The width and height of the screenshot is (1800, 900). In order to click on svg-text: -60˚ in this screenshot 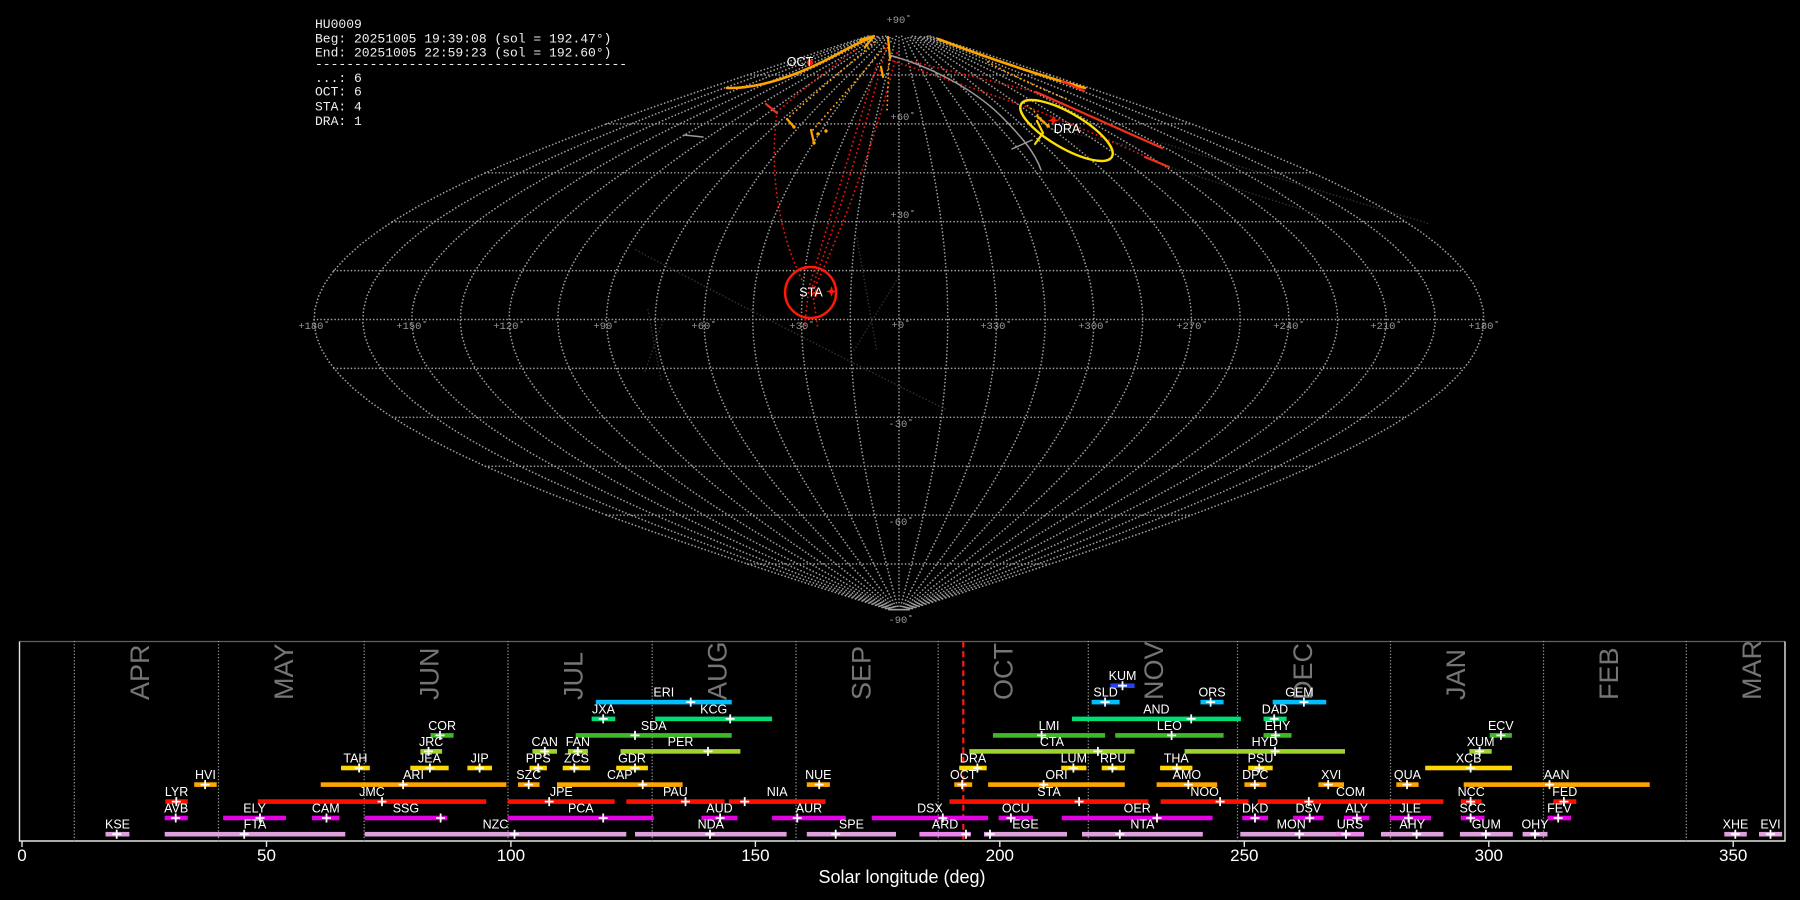, I will do `click(900, 522)`.